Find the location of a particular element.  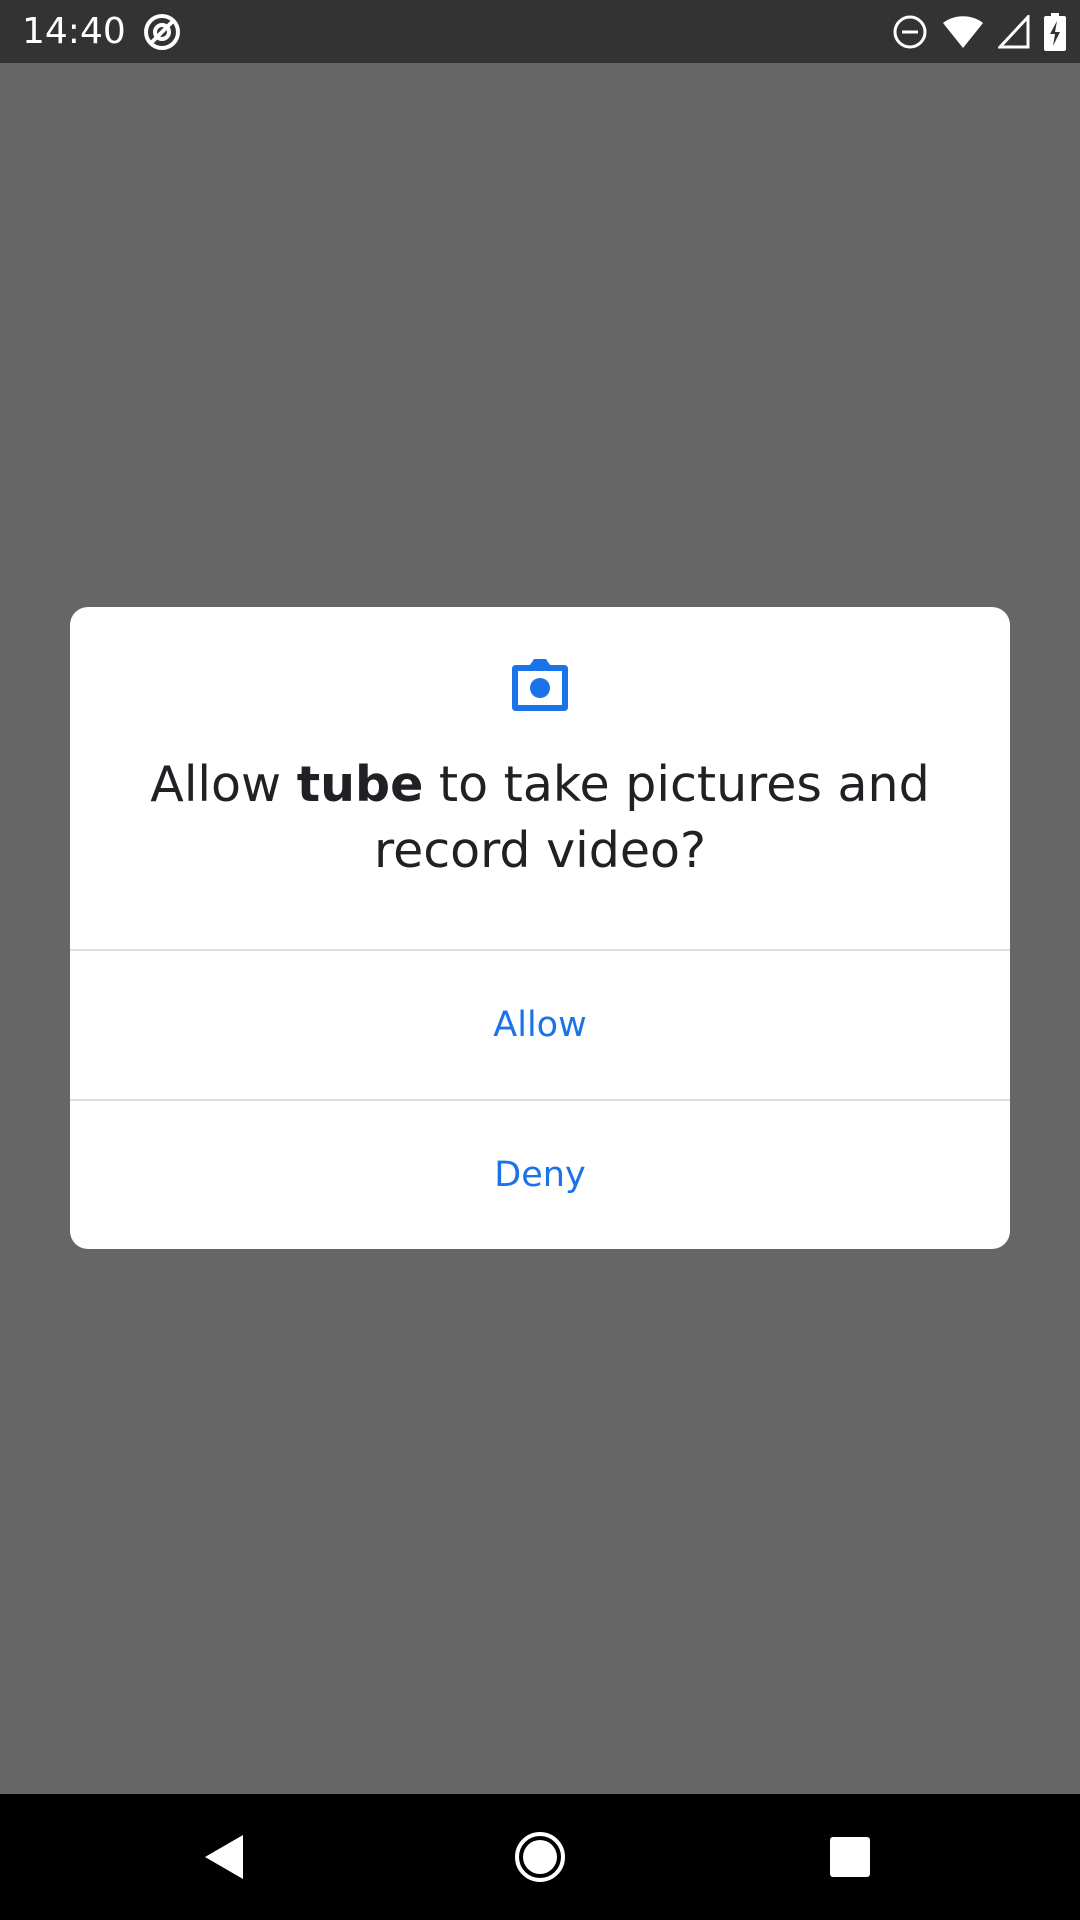

recents-button is located at coordinates (850, 1857).